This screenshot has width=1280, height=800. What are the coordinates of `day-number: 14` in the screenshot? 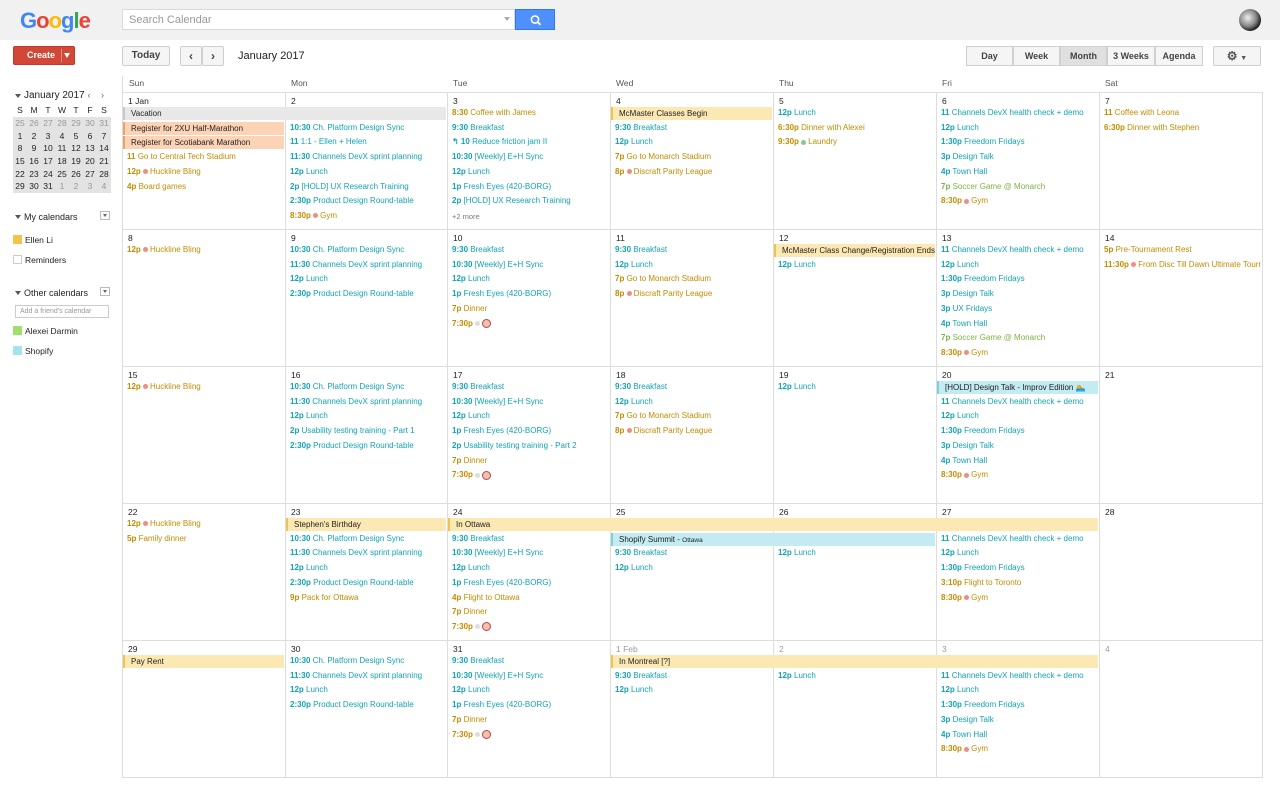 It's located at (1109, 238).